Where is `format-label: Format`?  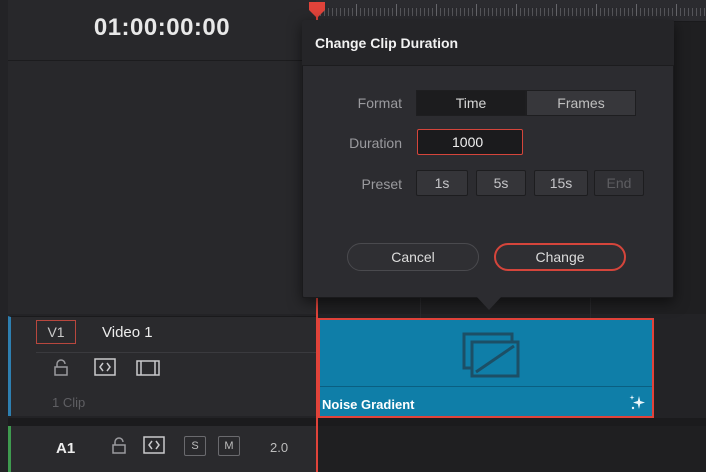 format-label: Format is located at coordinates (379, 103).